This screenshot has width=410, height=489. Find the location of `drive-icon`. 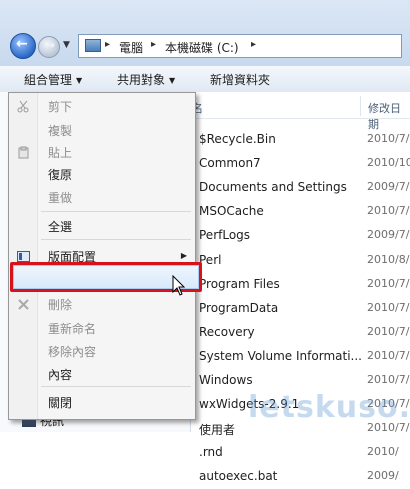

drive-icon is located at coordinates (93, 45).